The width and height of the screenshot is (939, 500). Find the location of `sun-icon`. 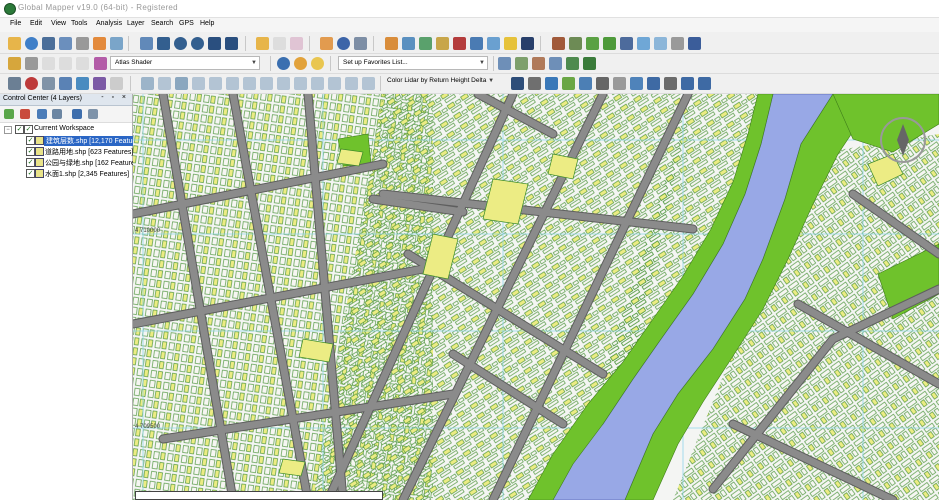

sun-icon is located at coordinates (300, 63).